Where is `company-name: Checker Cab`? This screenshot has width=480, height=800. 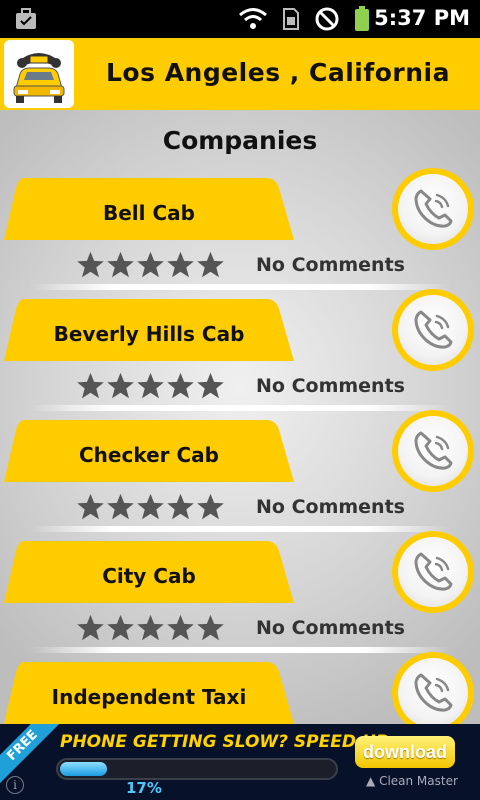 company-name: Checker Cab is located at coordinates (149, 455).